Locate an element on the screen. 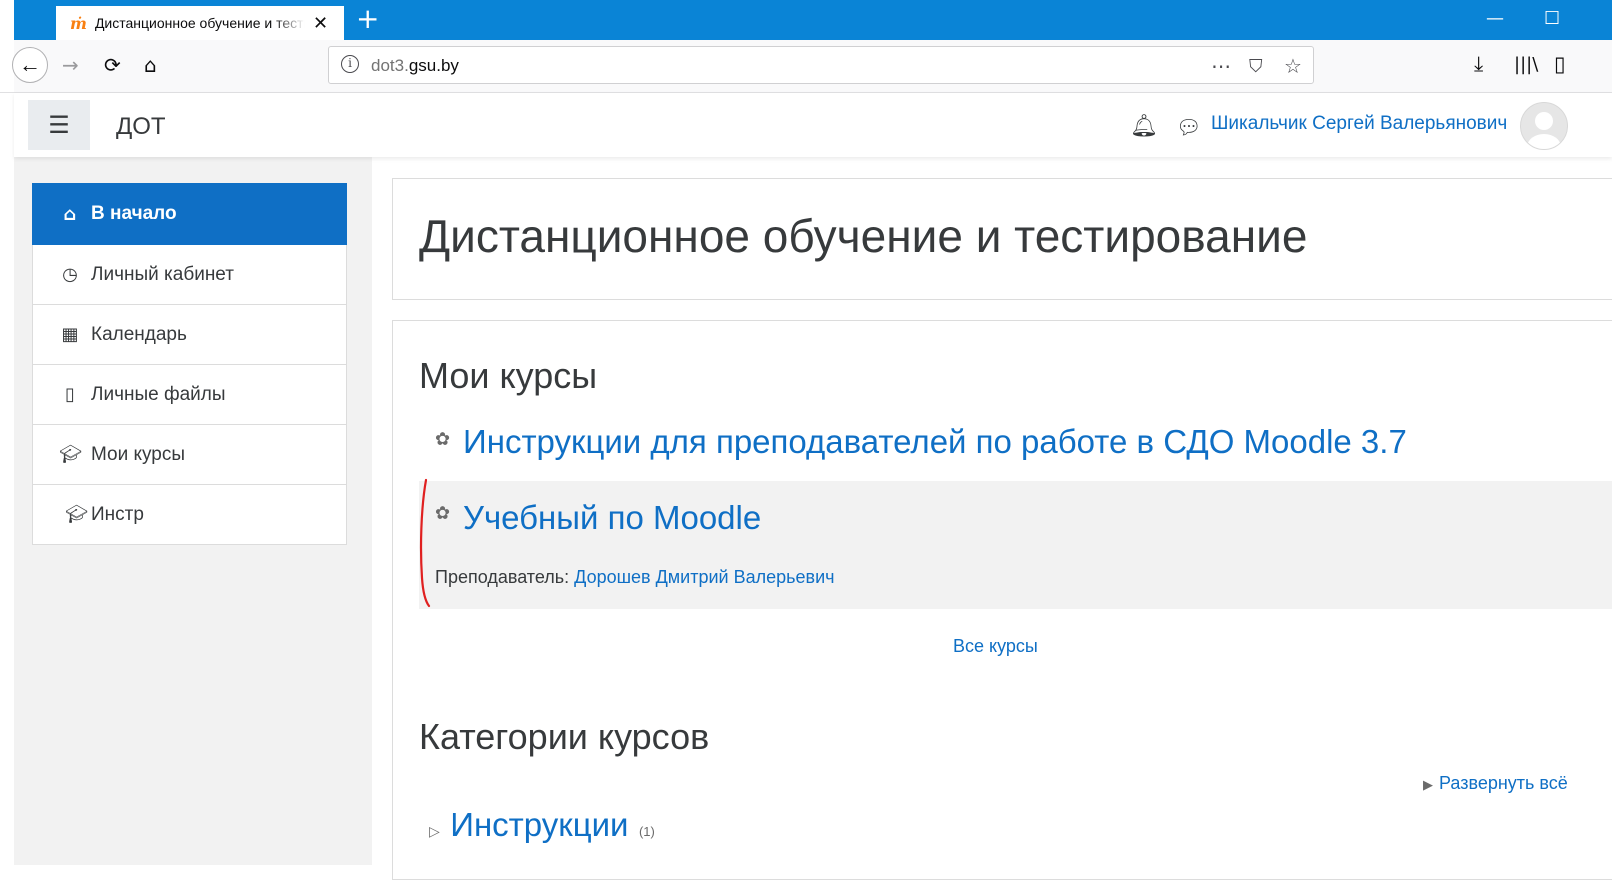 The image size is (1612, 880). tab-title: Дистанционное обучение и тестирование is located at coordinates (199, 23).